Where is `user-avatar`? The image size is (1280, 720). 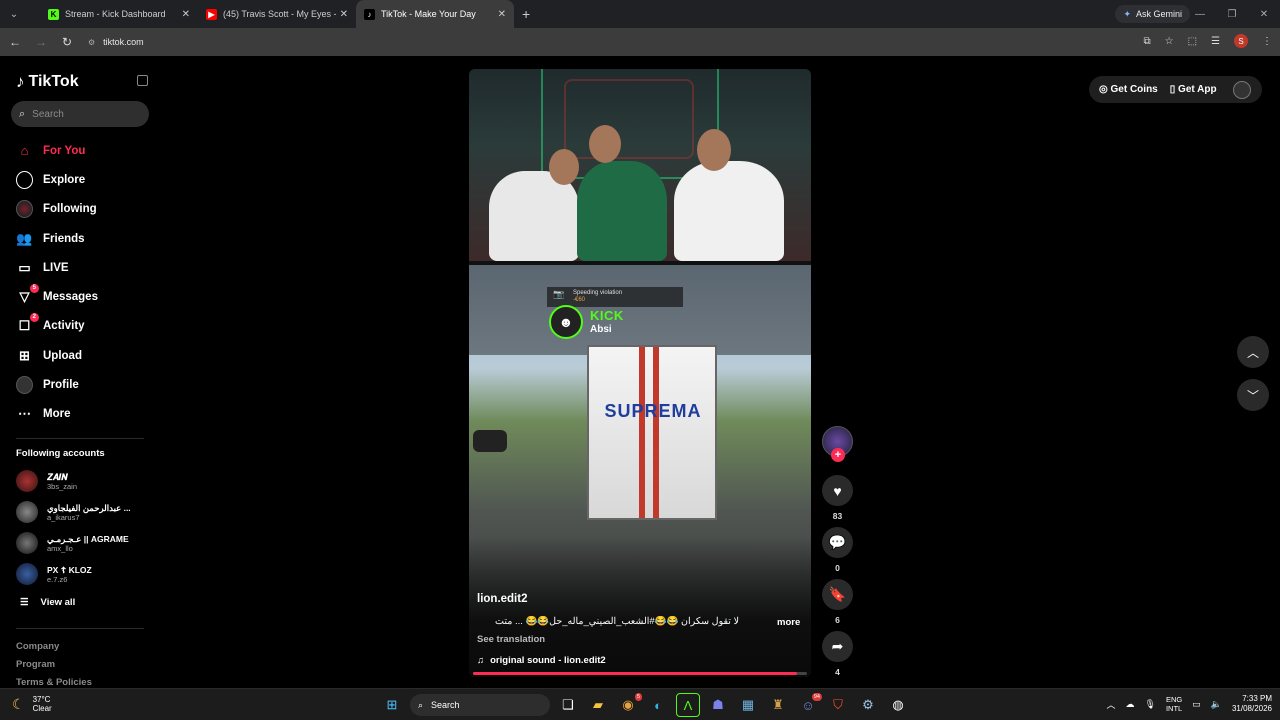
user-avatar is located at coordinates (1241, 89).